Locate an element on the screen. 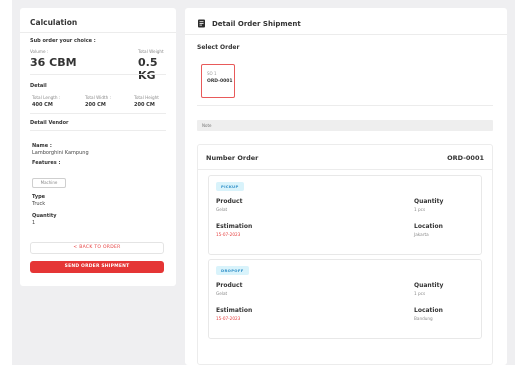 This screenshot has height=365, width=515. order-option-id: ORD-0001 is located at coordinates (220, 81).